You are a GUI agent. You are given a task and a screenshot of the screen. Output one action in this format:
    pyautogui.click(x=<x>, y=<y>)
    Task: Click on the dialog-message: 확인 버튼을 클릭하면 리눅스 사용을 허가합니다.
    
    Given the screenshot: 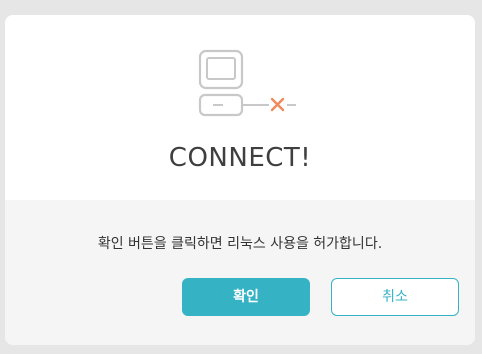 What is the action you would take?
    pyautogui.click(x=240, y=244)
    